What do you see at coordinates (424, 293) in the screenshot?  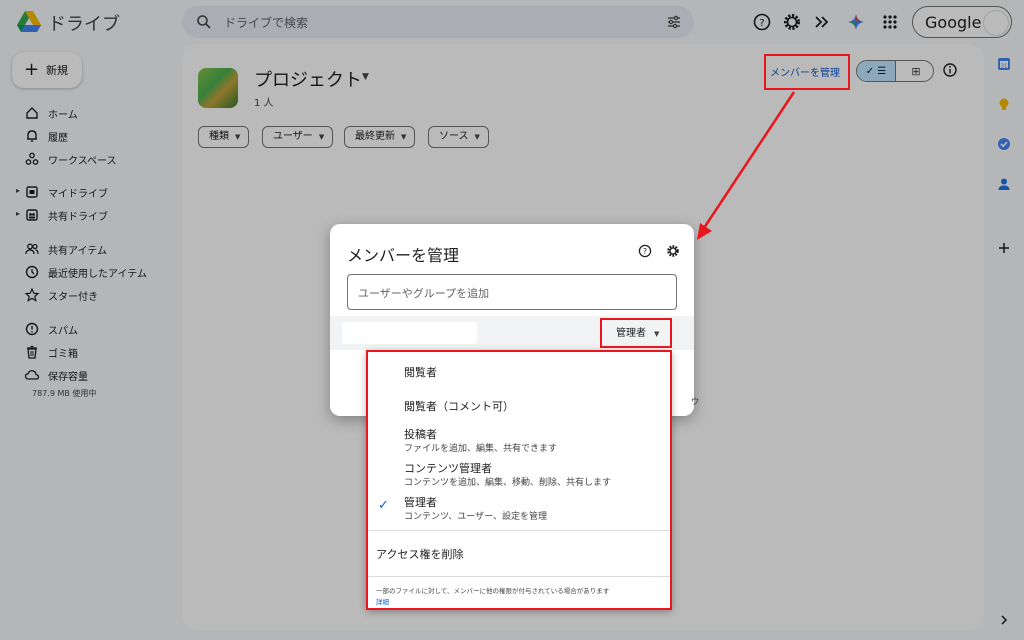 I see `add-people-placeholder: ユーザーやグループを追加` at bounding box center [424, 293].